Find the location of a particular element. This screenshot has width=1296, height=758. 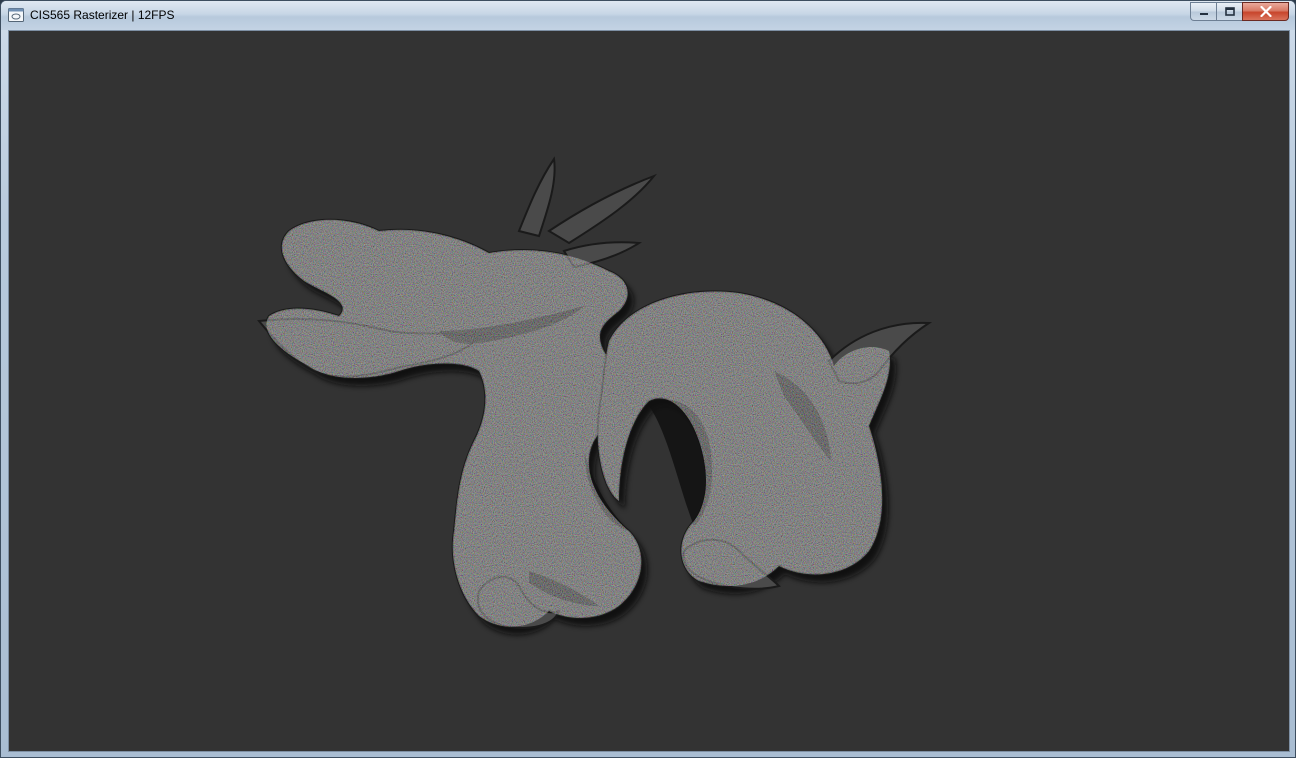

window-title: CIS565 Rasterizer | 12FPS is located at coordinates (102, 15).